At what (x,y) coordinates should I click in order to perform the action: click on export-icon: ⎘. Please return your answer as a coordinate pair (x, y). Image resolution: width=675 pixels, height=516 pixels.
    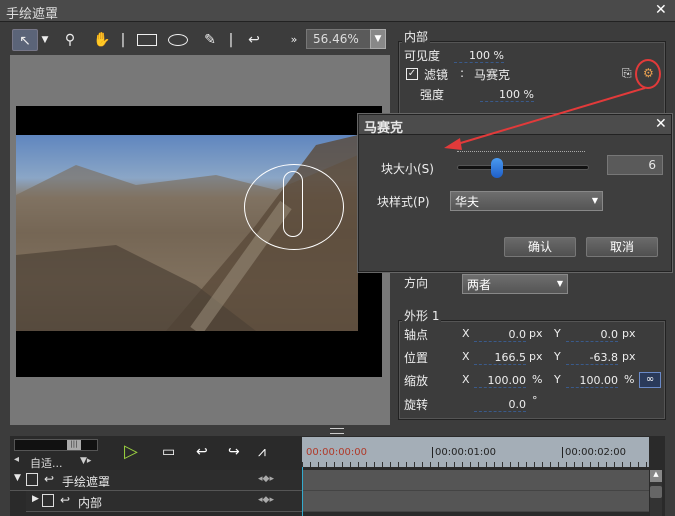
    Looking at the image, I should click on (627, 73).